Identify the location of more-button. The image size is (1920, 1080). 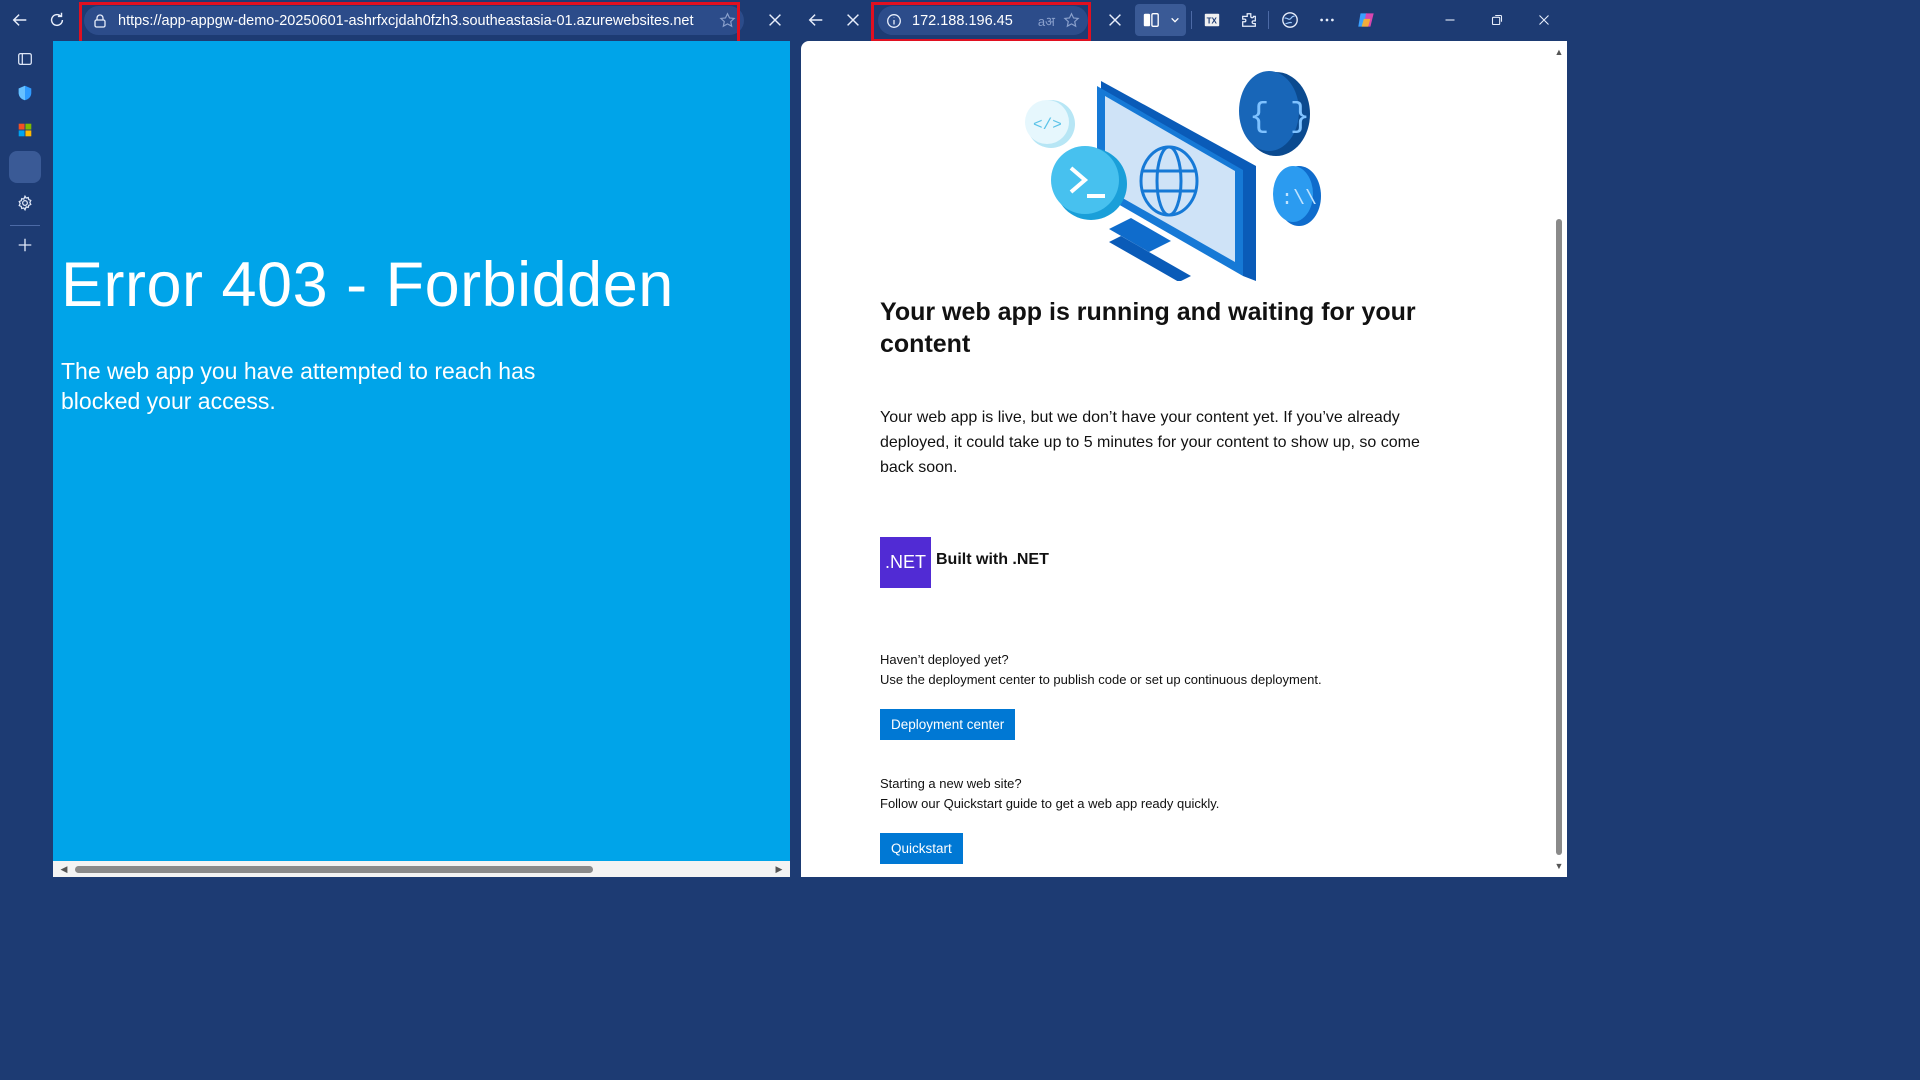
(1327, 20).